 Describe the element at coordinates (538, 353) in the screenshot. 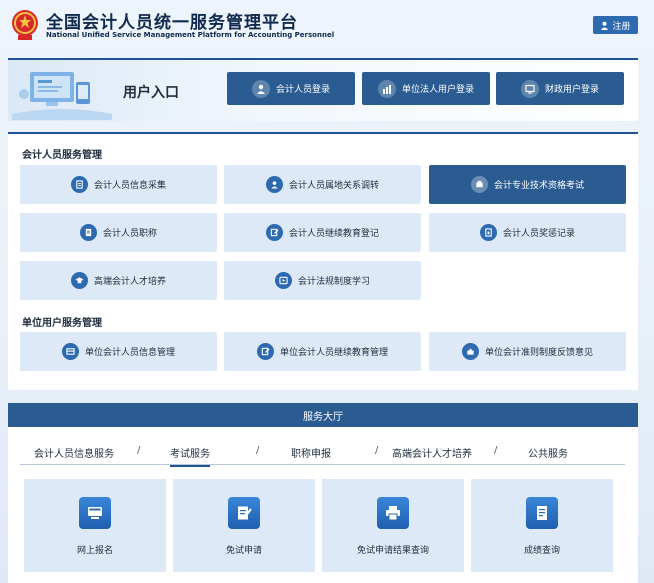

I see `tile-label: 单位会计准则制度反馈意见` at that location.